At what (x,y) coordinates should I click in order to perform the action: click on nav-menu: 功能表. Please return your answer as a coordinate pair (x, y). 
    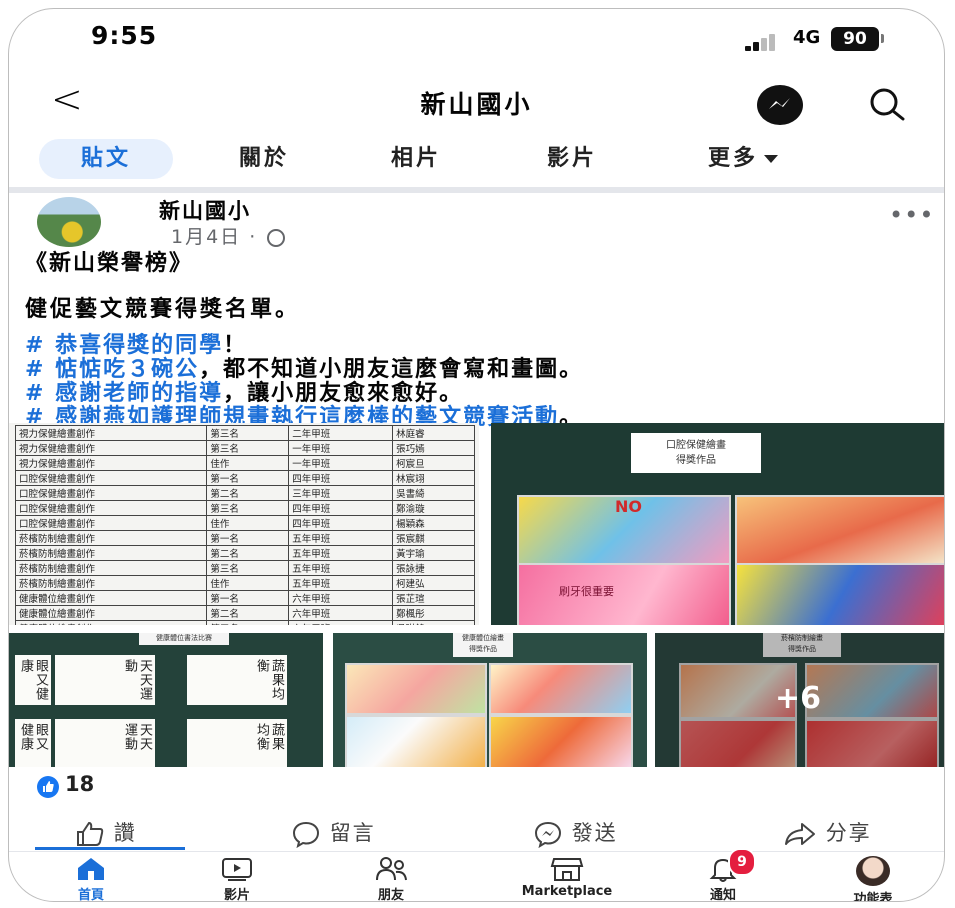
    Looking at the image, I should click on (873, 879).